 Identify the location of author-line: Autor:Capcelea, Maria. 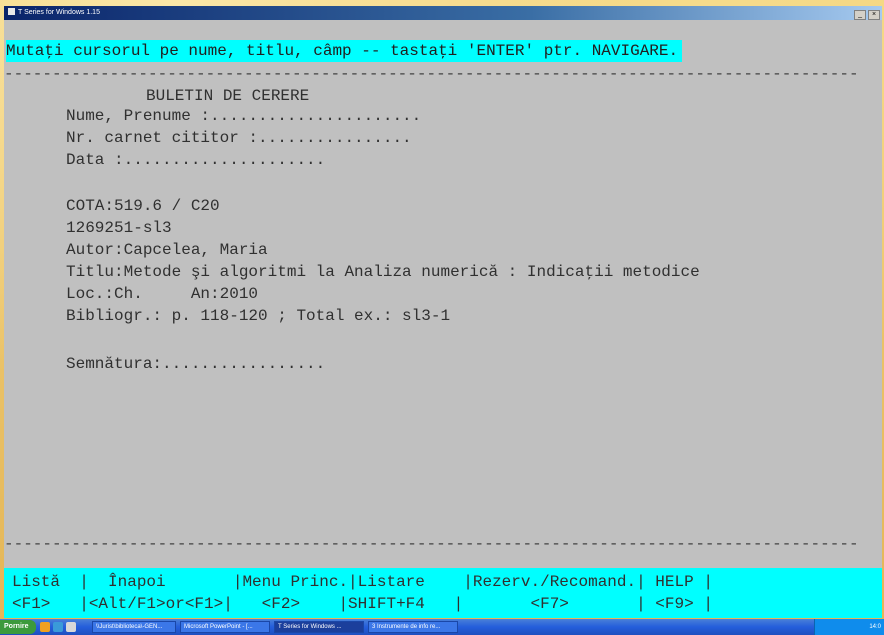
(167, 250).